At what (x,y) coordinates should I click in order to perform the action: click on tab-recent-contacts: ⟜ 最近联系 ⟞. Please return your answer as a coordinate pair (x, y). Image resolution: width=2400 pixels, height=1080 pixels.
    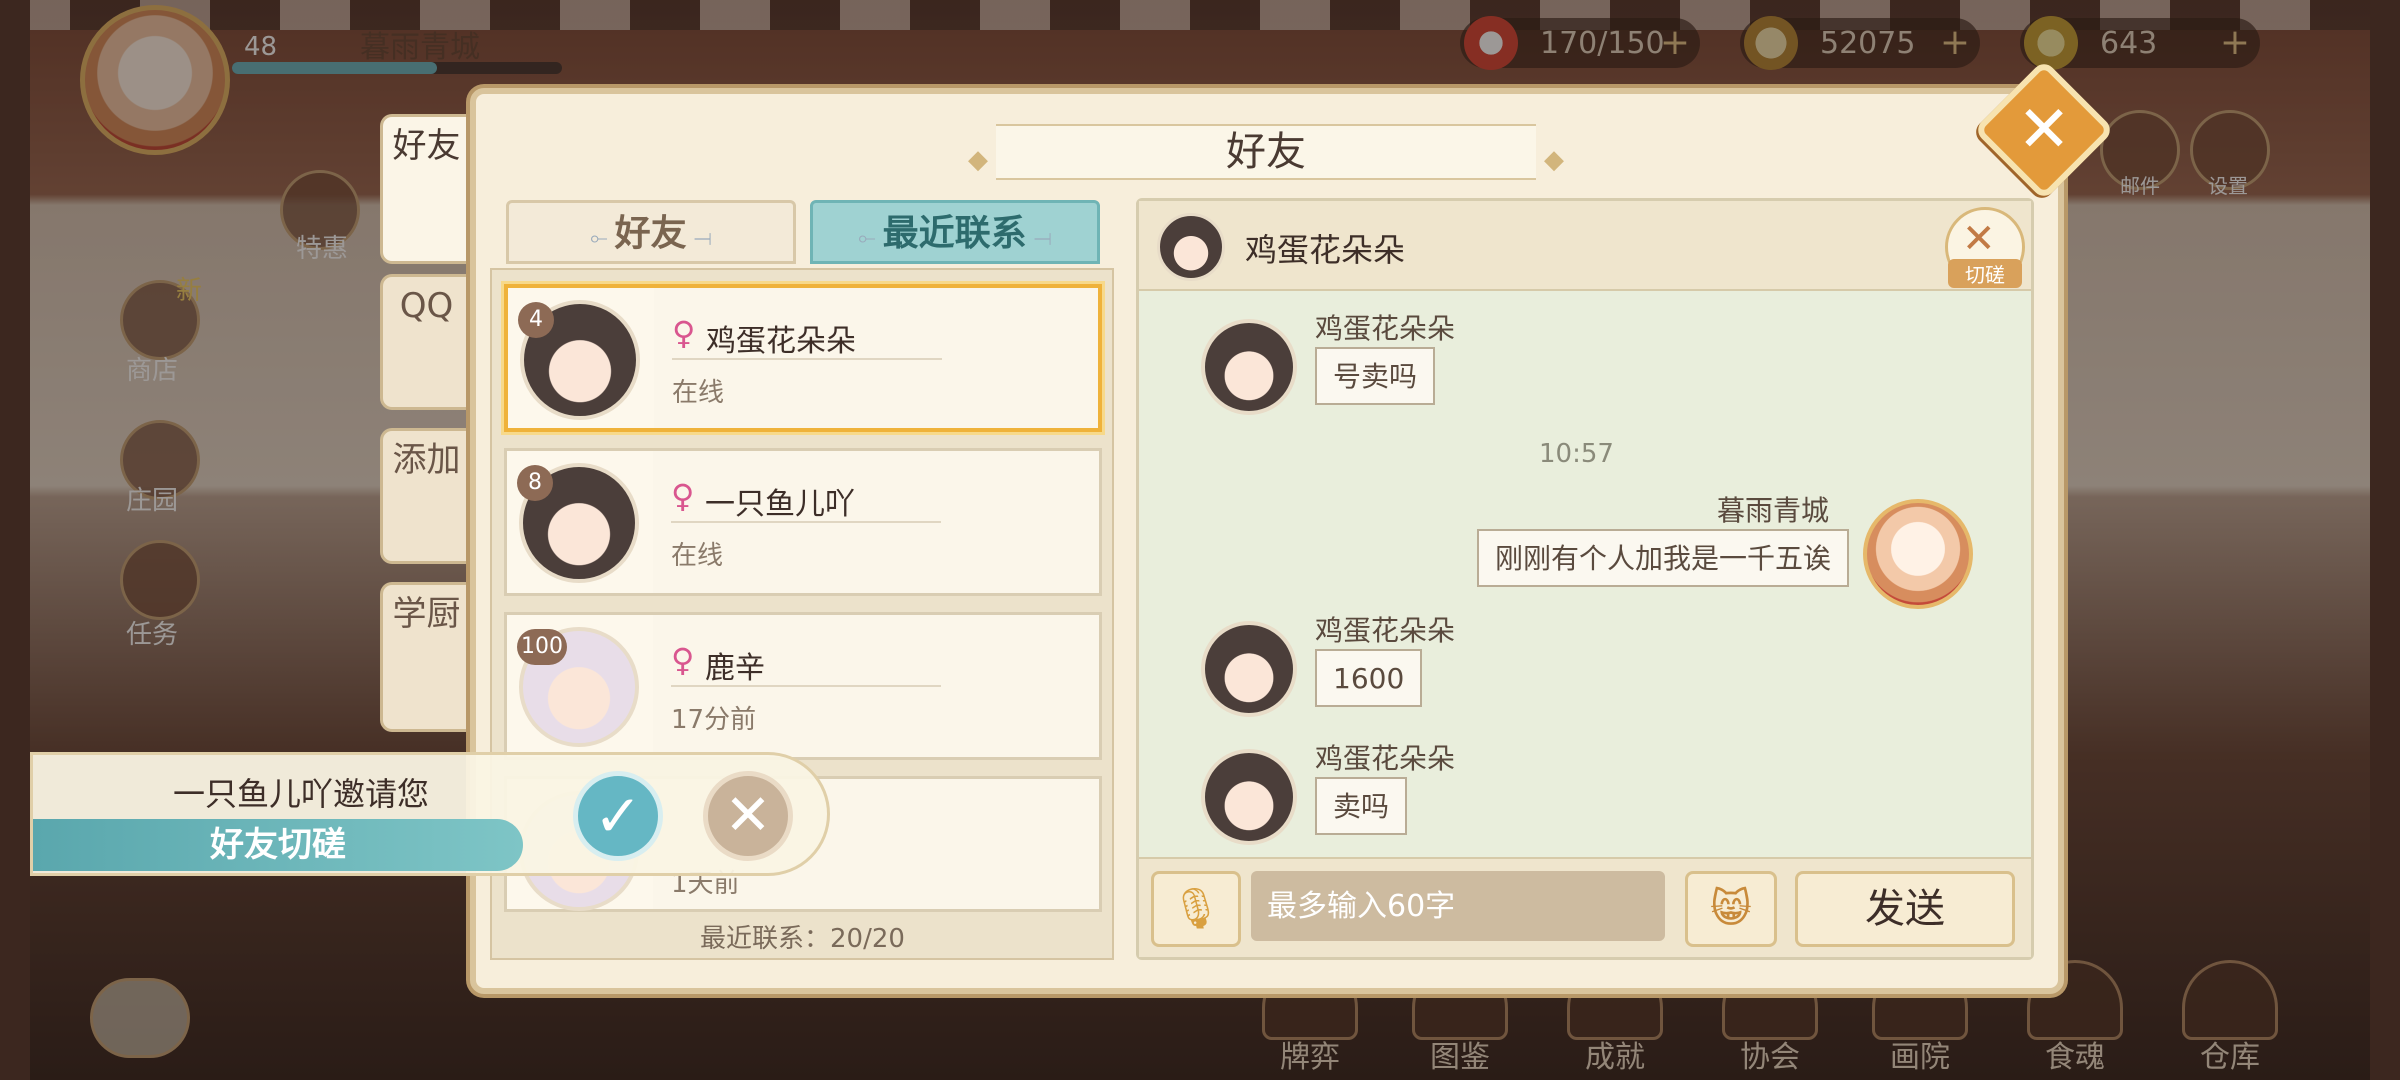
    Looking at the image, I should click on (955, 232).